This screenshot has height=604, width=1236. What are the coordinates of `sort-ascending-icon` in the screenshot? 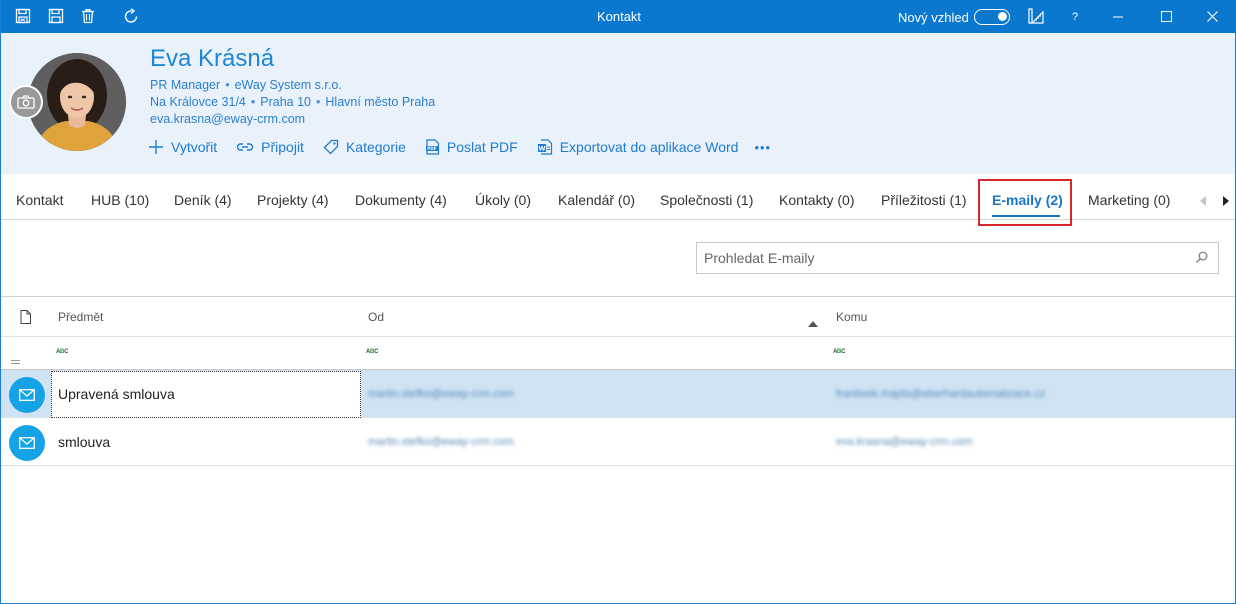 It's located at (813, 323).